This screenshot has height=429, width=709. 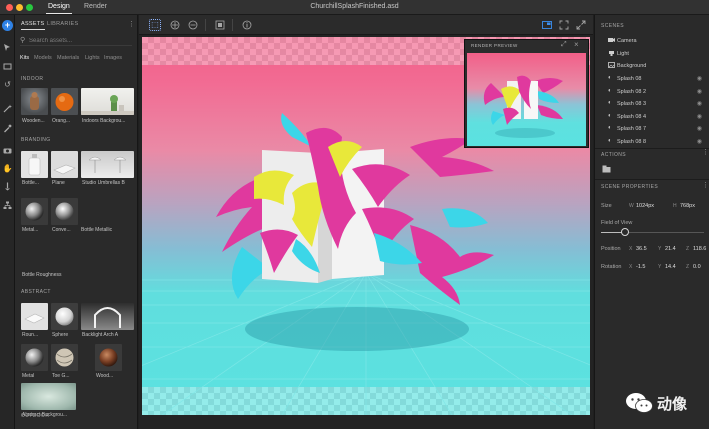 What do you see at coordinates (652, 54) in the screenshot?
I see `scene-item: Light` at bounding box center [652, 54].